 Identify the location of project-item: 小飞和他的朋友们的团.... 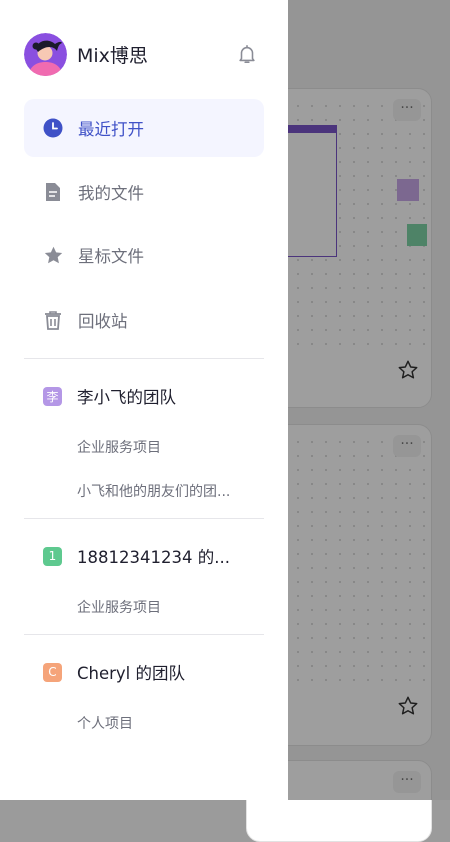
(162, 491).